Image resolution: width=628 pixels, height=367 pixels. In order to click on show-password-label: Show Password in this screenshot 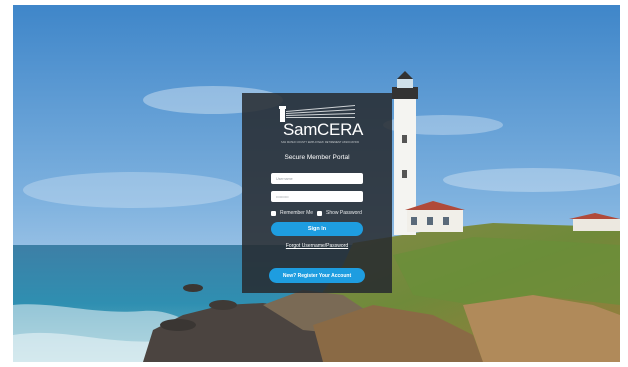, I will do `click(344, 213)`.